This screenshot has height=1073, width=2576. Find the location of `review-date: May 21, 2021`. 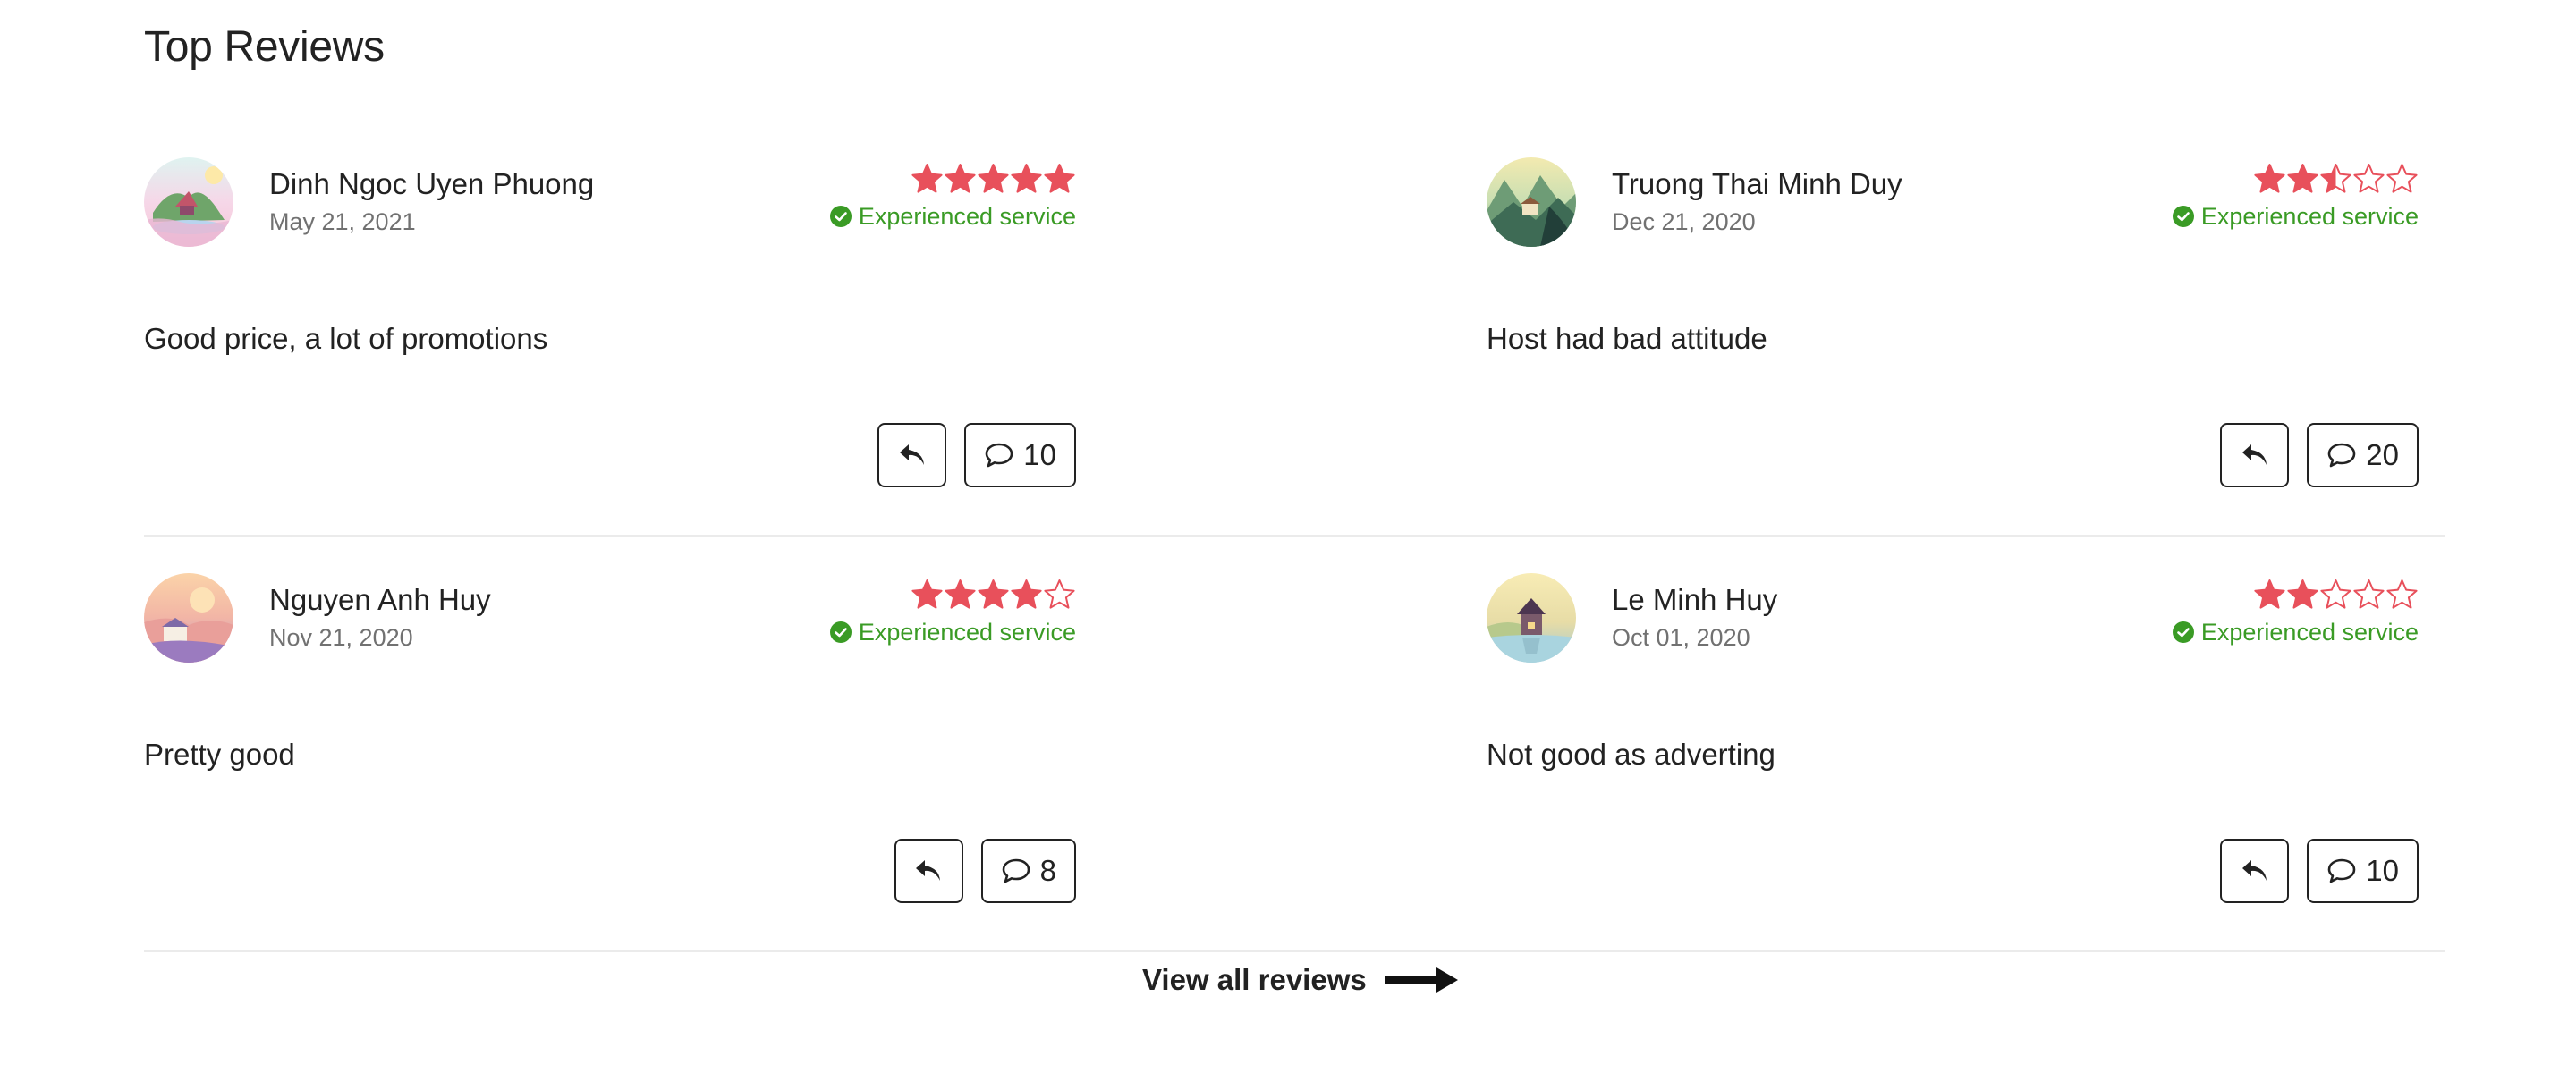

review-date: May 21, 2021 is located at coordinates (342, 221).